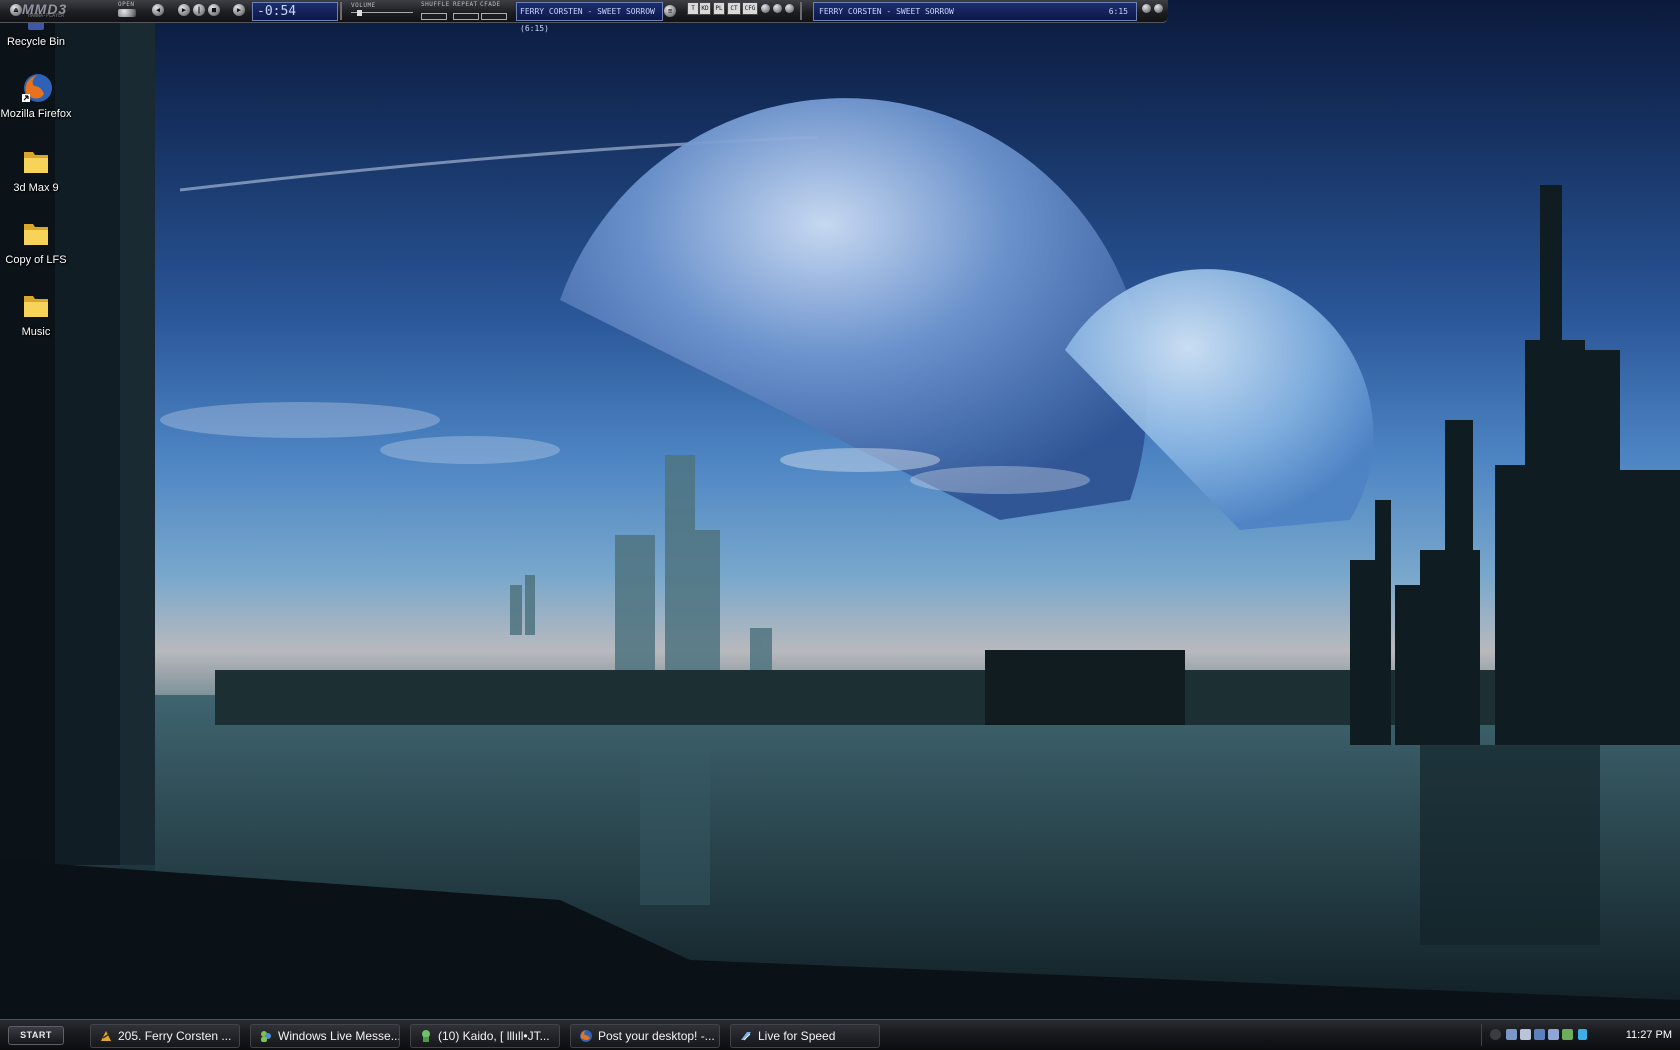 Image resolution: width=1680 pixels, height=1050 pixels. I want to click on play-icon: ▶, so click(184, 10).